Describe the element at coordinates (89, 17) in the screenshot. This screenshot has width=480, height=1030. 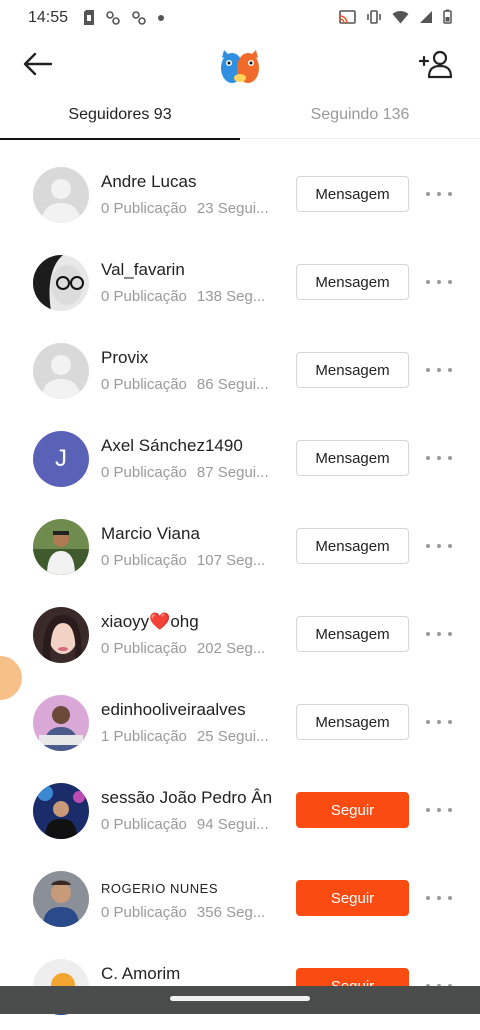
I see `sim-card-icon` at that location.